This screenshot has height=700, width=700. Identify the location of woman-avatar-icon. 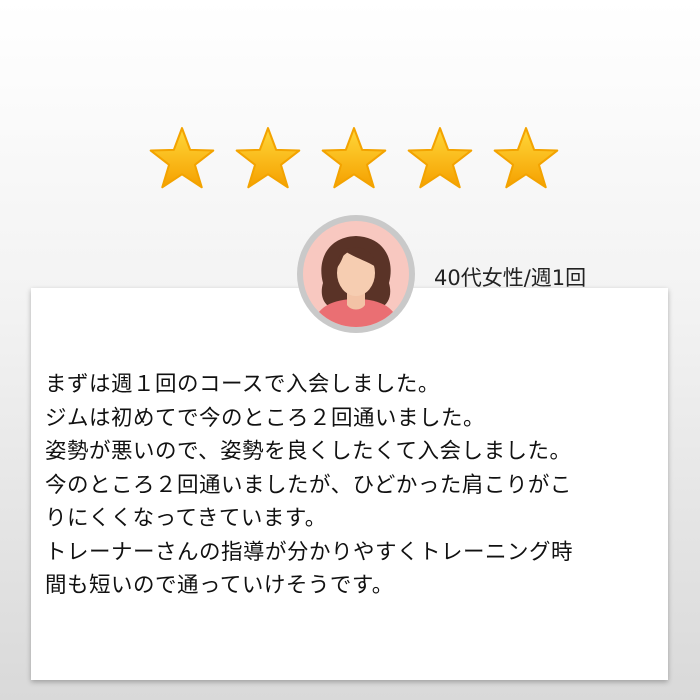
(356, 274).